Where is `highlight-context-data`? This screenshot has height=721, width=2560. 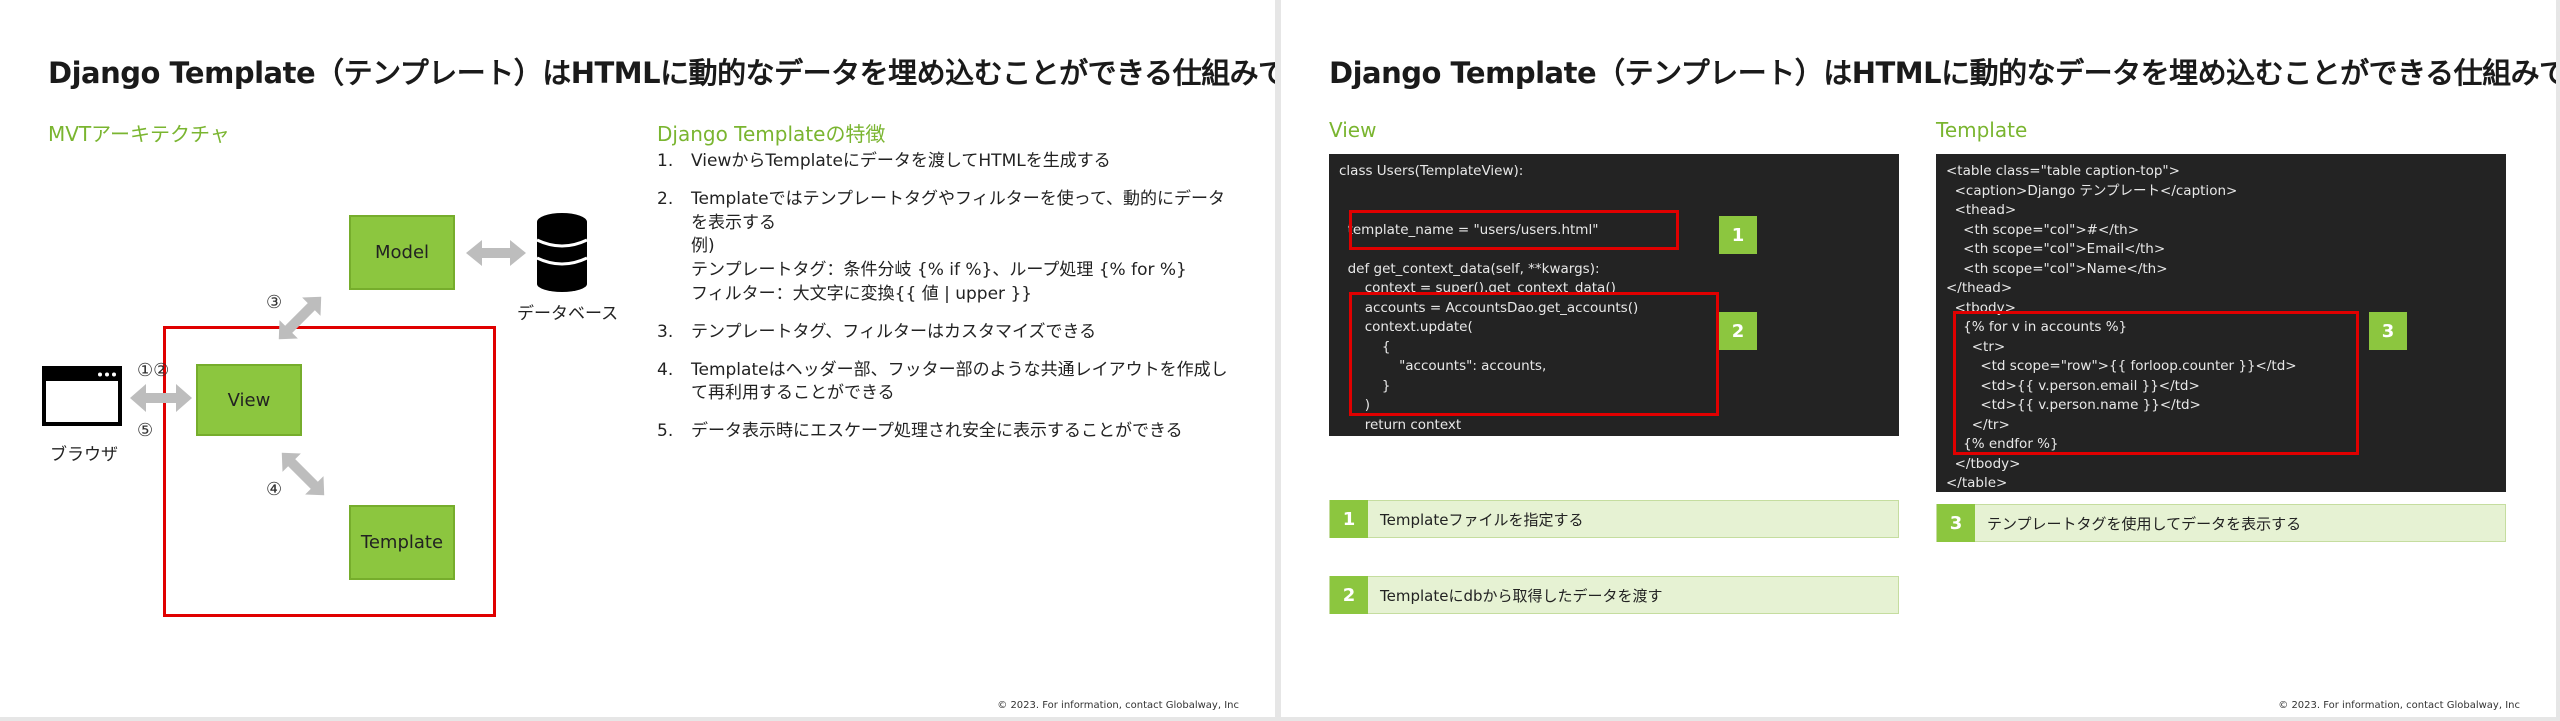
highlight-context-data is located at coordinates (1534, 354).